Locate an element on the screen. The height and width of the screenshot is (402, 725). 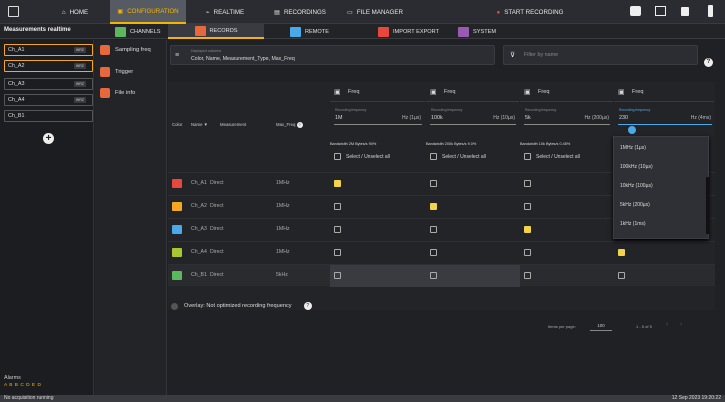
help-icon: ? is located at coordinates (708, 62).